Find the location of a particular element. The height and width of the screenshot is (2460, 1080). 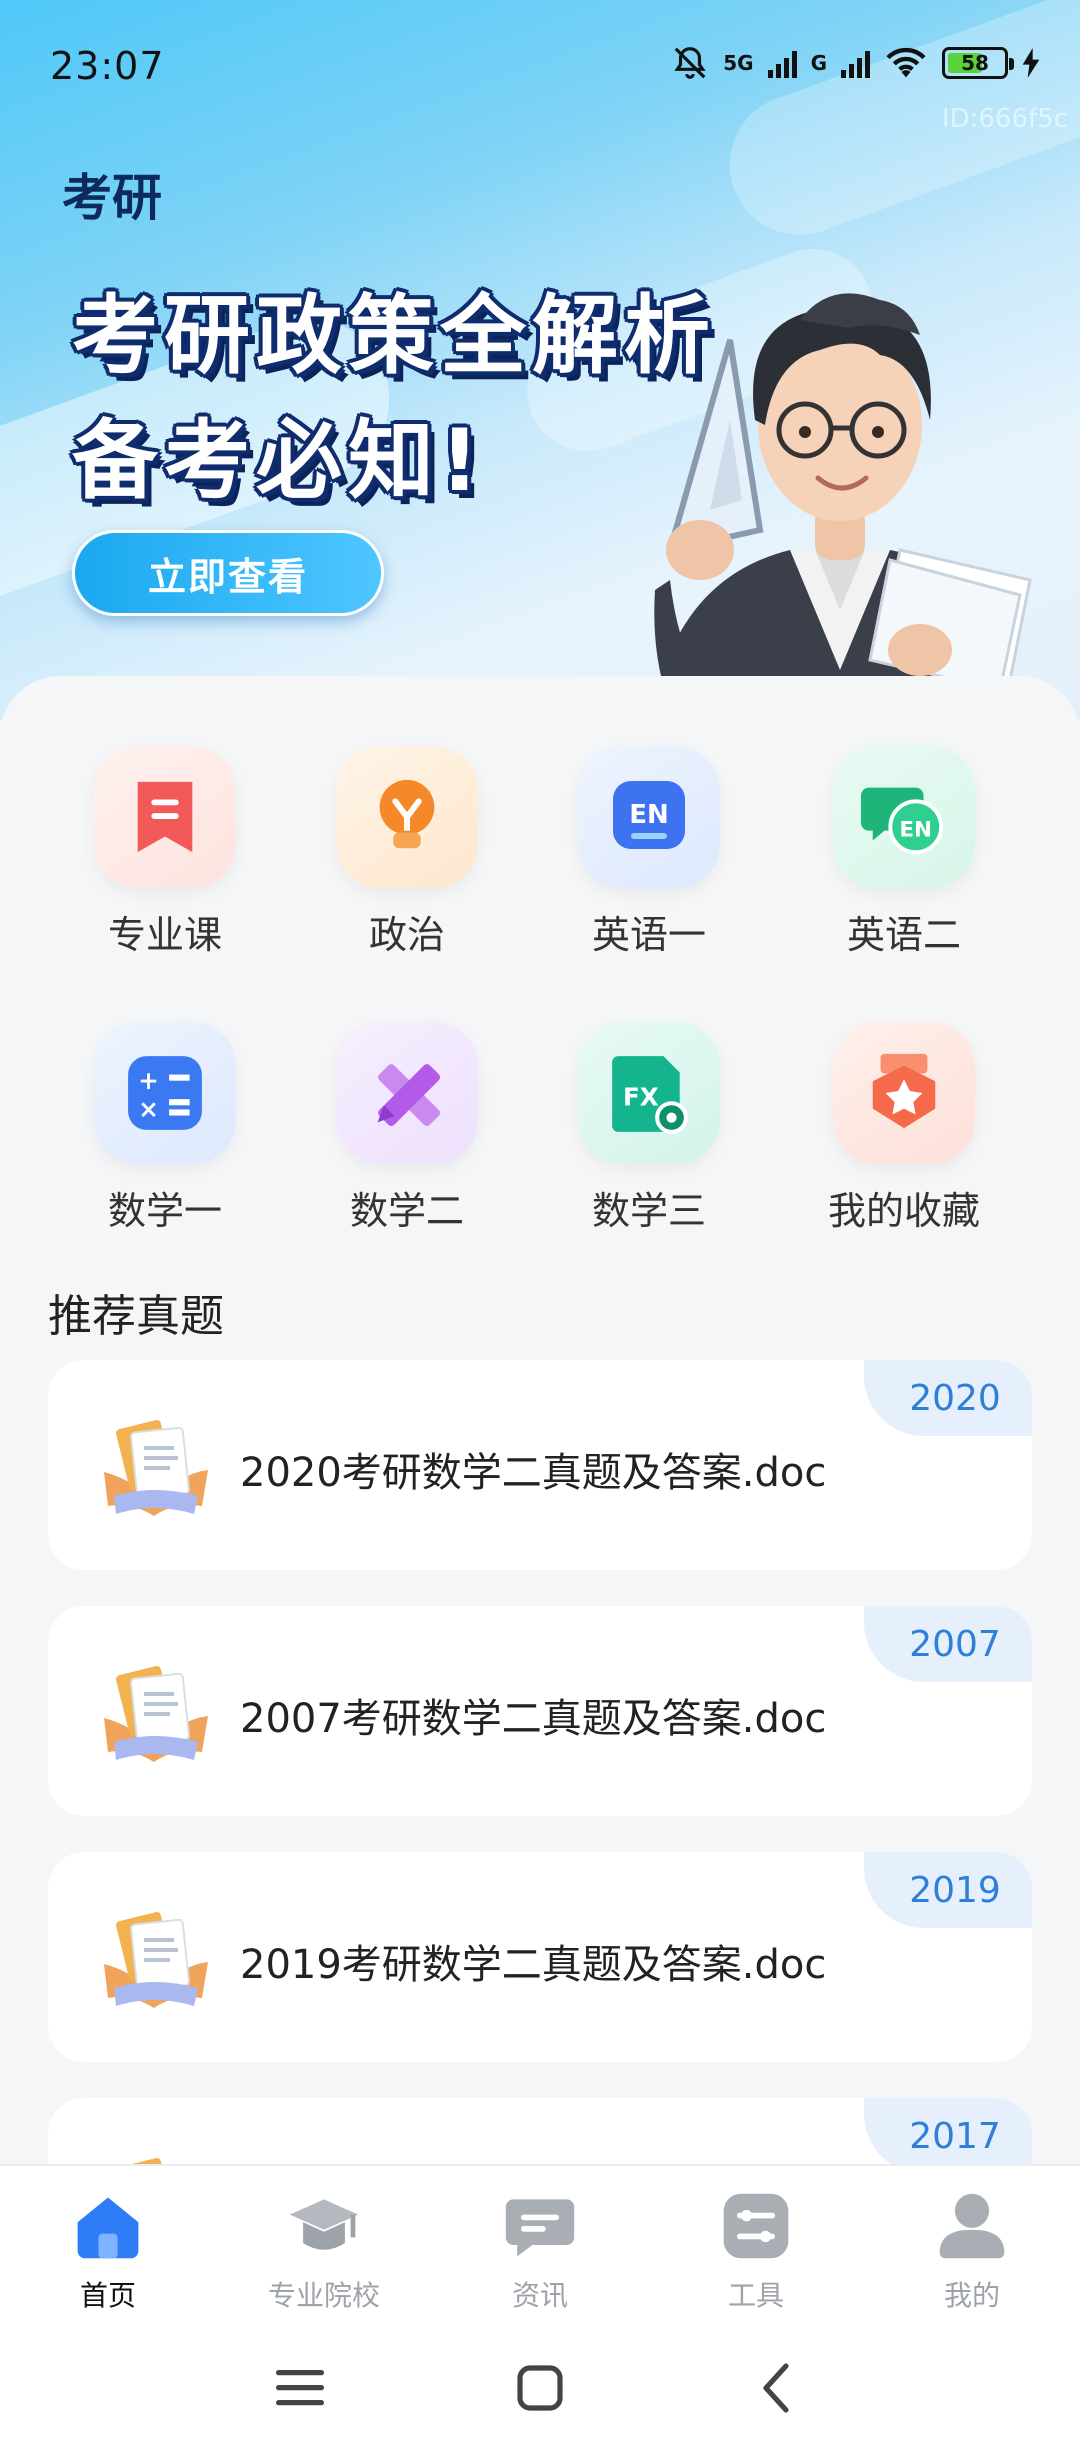

year-badge: 2019 is located at coordinates (948, 1890).